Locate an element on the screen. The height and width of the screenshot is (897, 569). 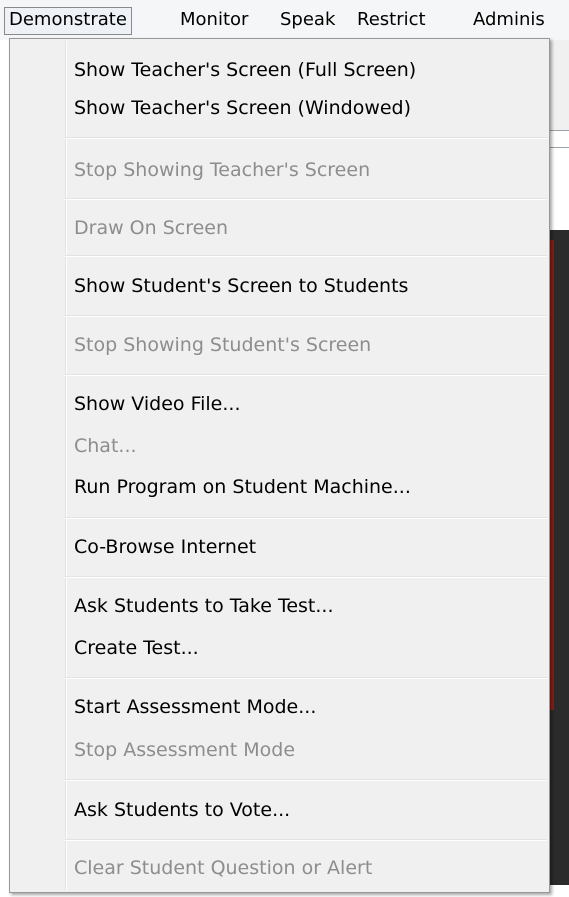
background-panel is located at coordinates (558, 189).